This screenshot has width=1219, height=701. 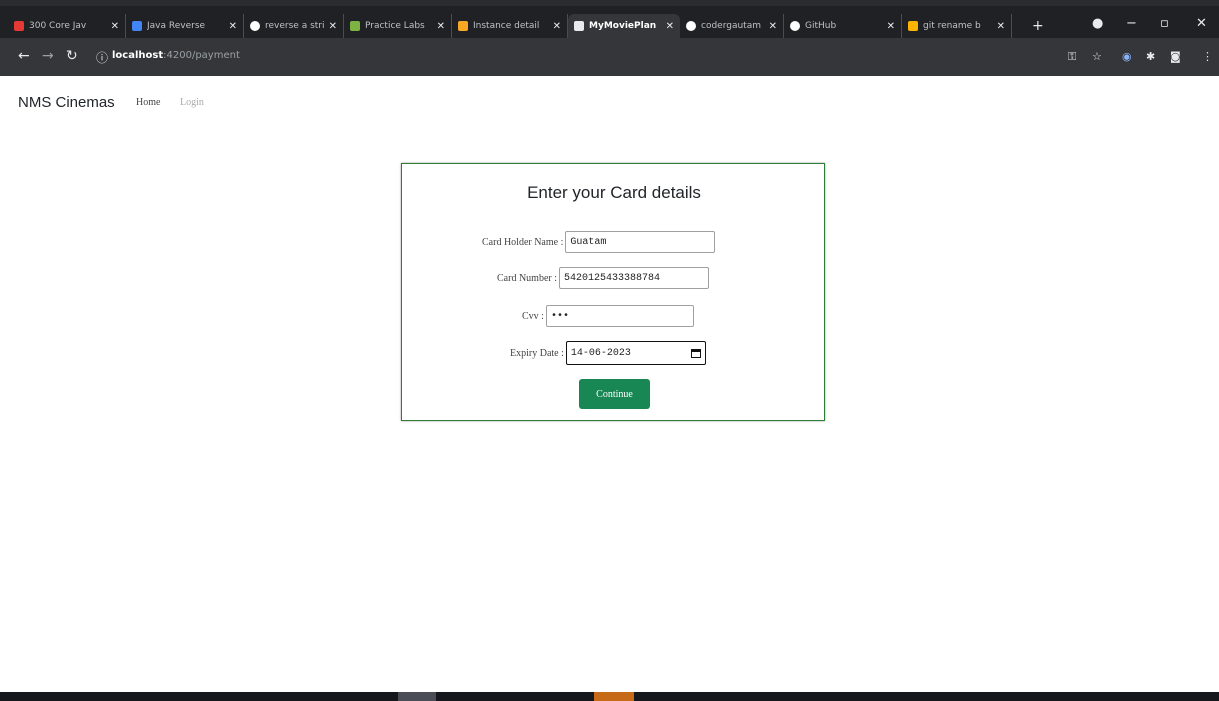 I want to click on cvv-input, so click(x=619, y=316).